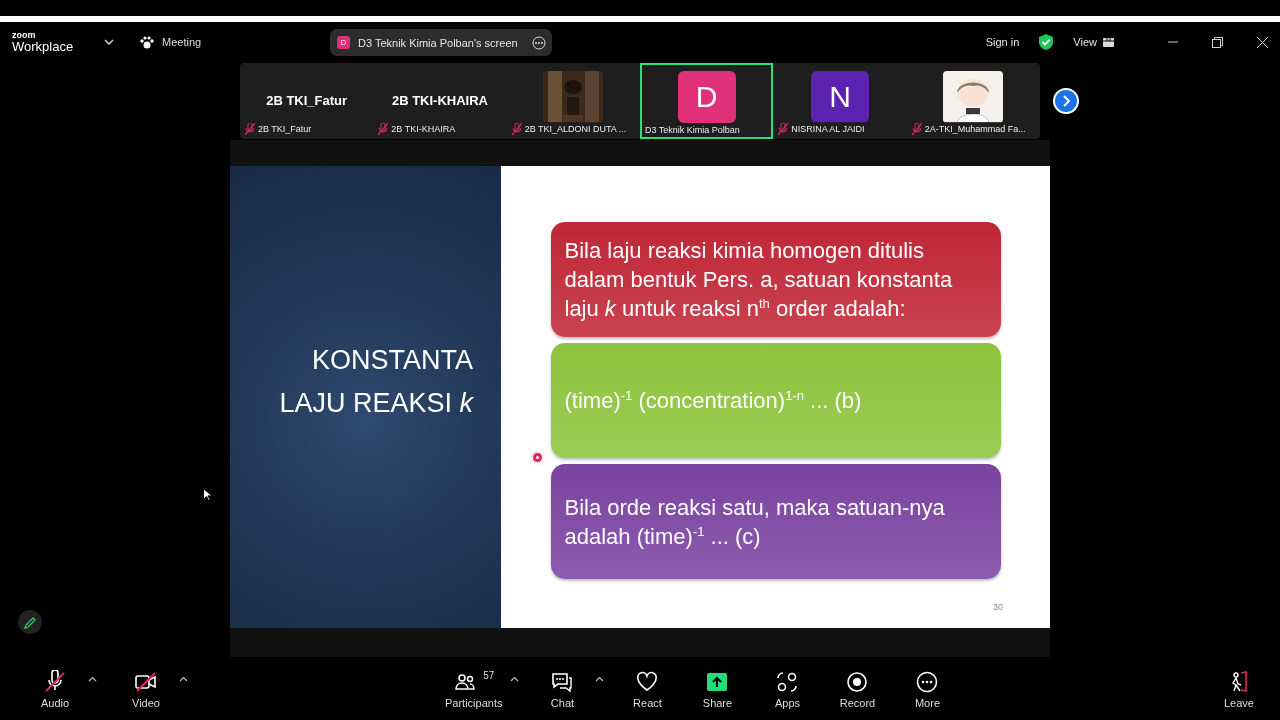  I want to click on video-tile: N NISRINA AL JAIDI, so click(840, 101).